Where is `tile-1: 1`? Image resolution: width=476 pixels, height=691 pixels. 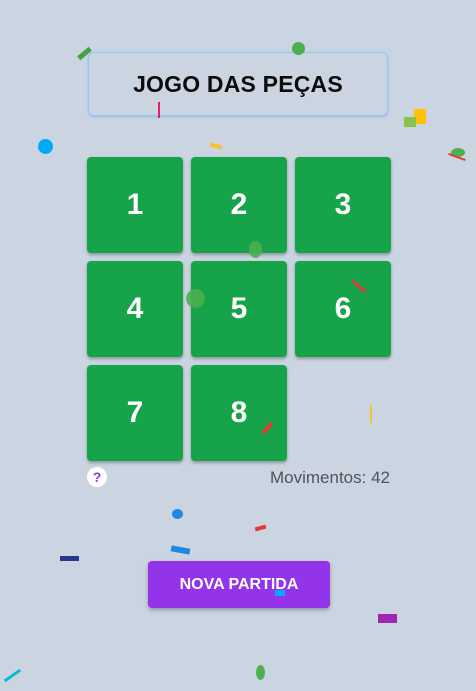 tile-1: 1 is located at coordinates (135, 205).